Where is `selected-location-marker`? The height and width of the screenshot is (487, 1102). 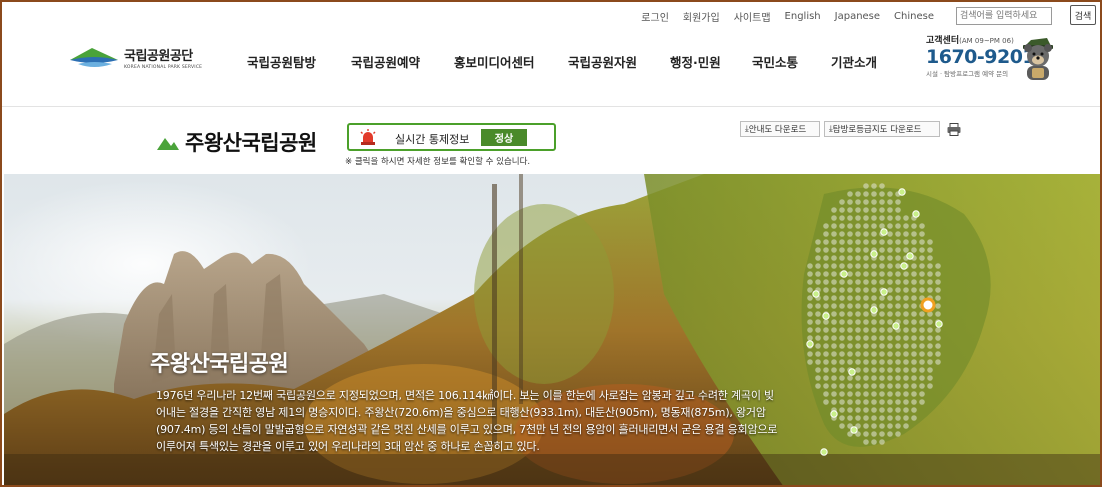 selected-location-marker is located at coordinates (928, 305).